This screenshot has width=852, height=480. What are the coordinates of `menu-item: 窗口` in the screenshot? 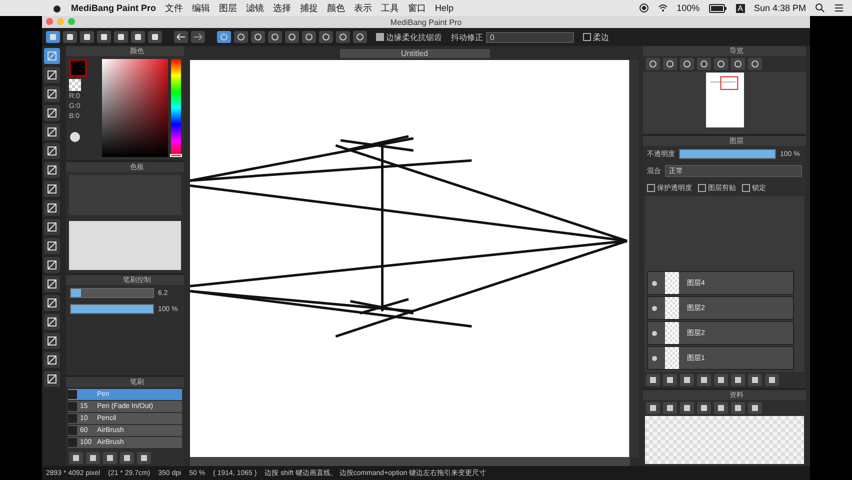 It's located at (417, 8).